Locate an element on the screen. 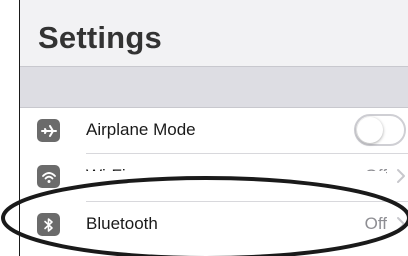 The height and width of the screenshot is (256, 408). airplane-mode-toggle is located at coordinates (380, 130).